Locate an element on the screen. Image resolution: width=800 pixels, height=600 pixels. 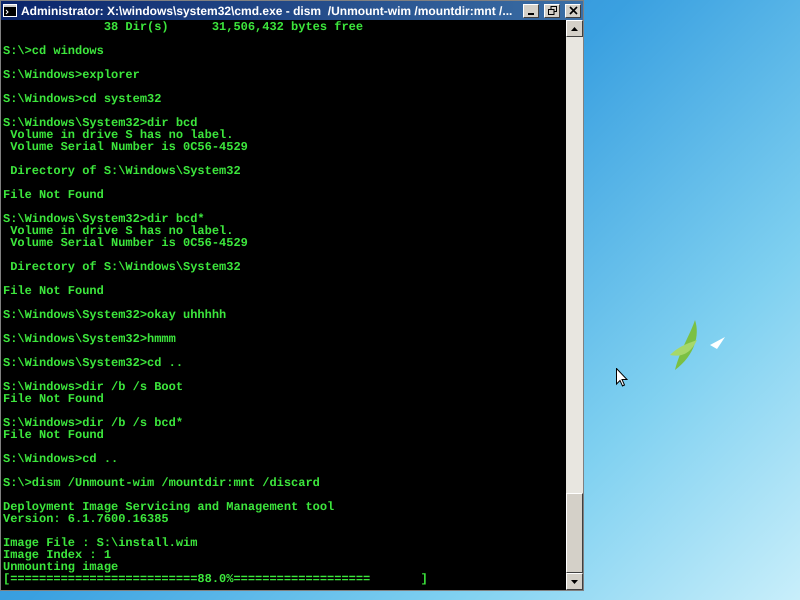
console-line: Deployment Image Servicing and Management tool is located at coordinates (169, 507).